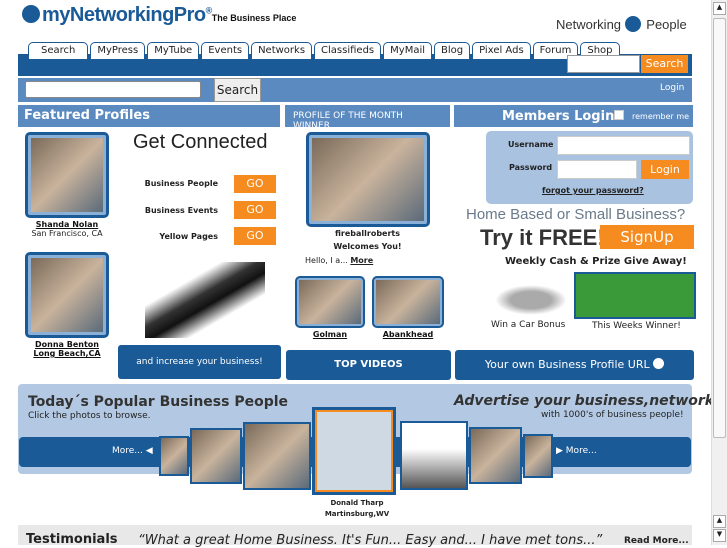 The image size is (727, 548). I want to click on selected-person-thumb, so click(354, 451).